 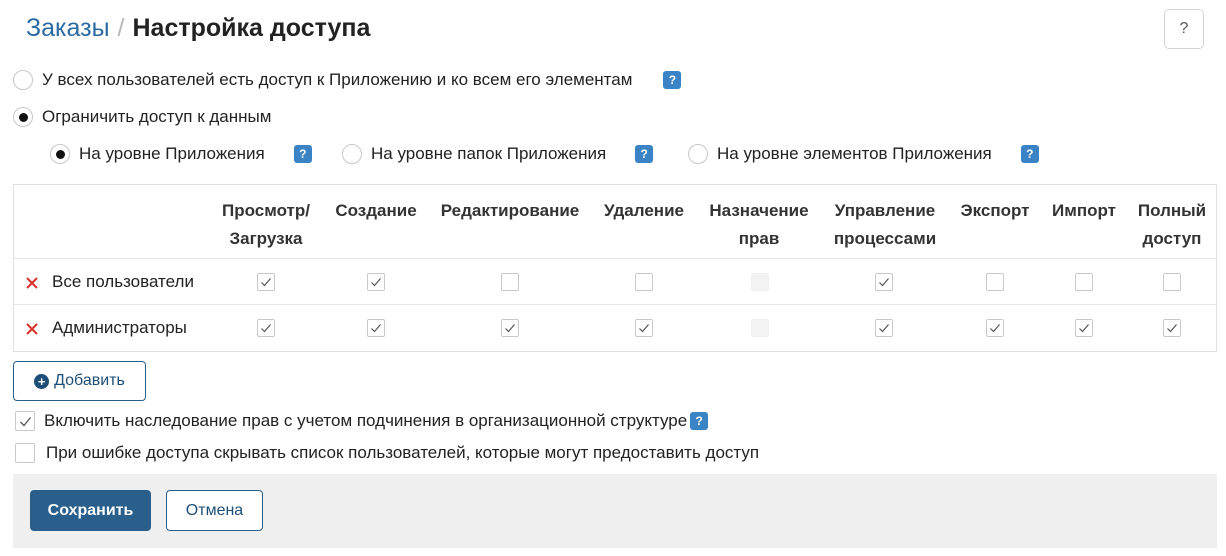 I want to click on radio-level-app, so click(x=60, y=154).